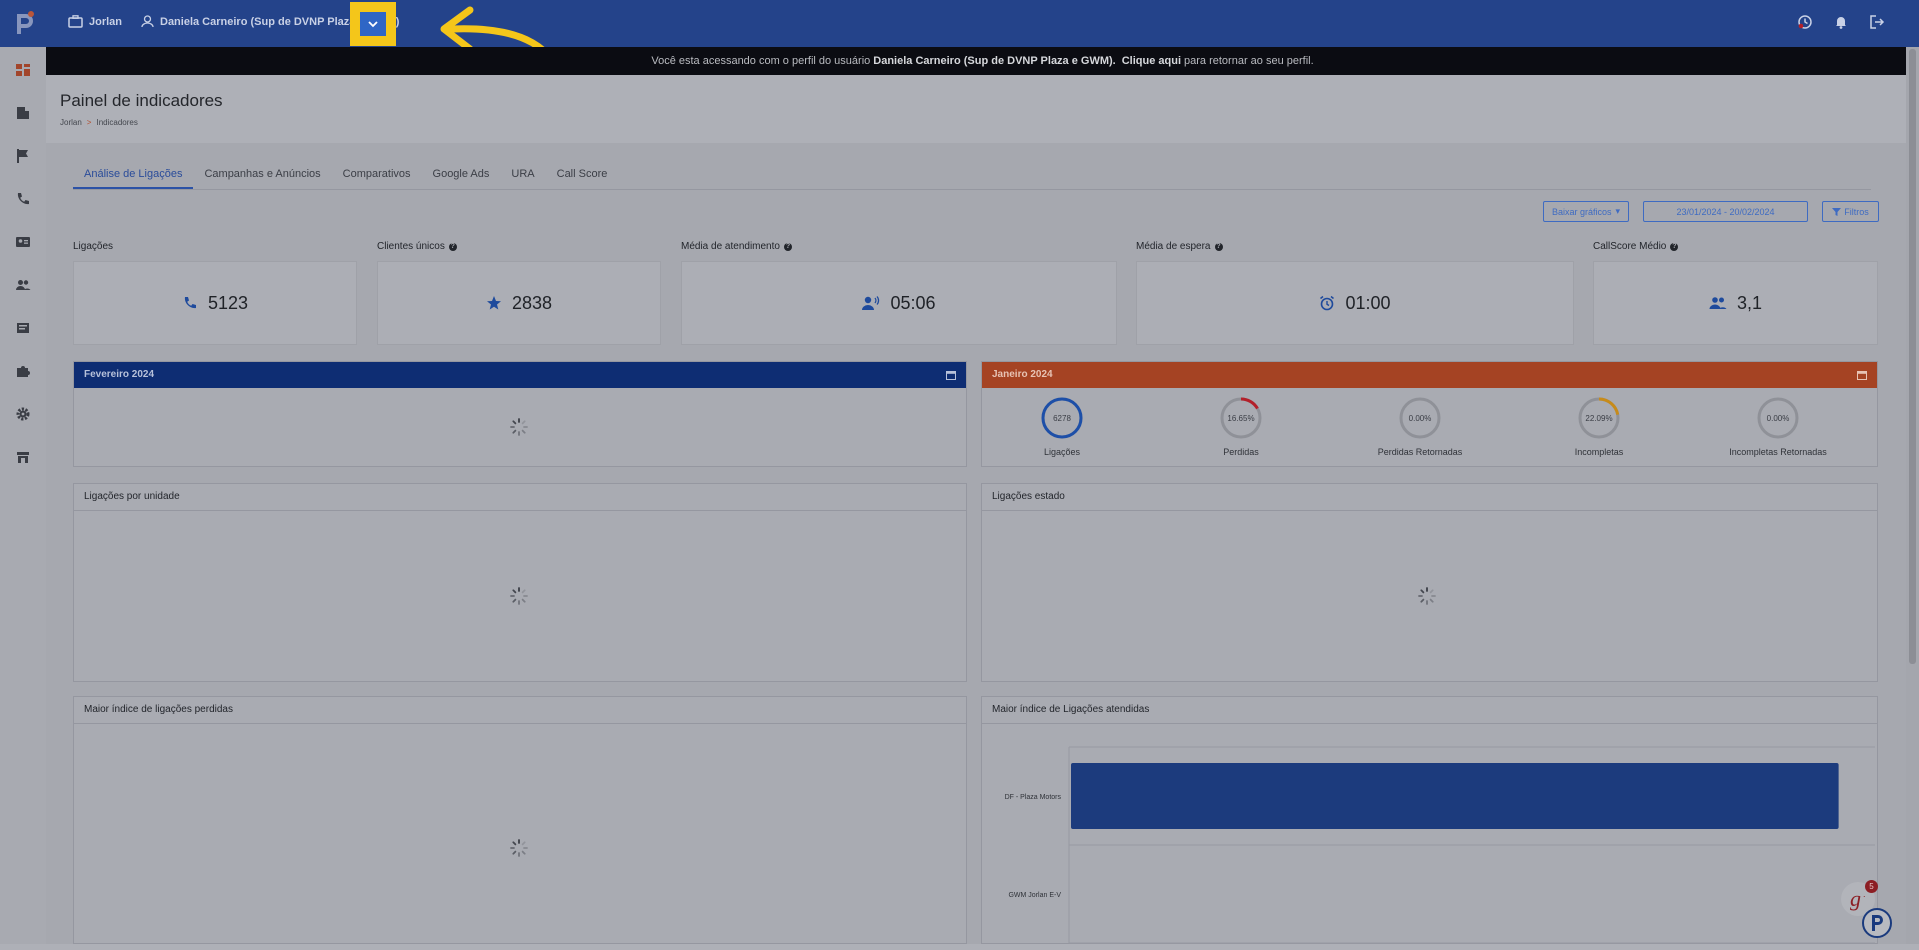  Describe the element at coordinates (461, 177) in the screenshot. I see `tab-google-ads: Google Ads` at that location.